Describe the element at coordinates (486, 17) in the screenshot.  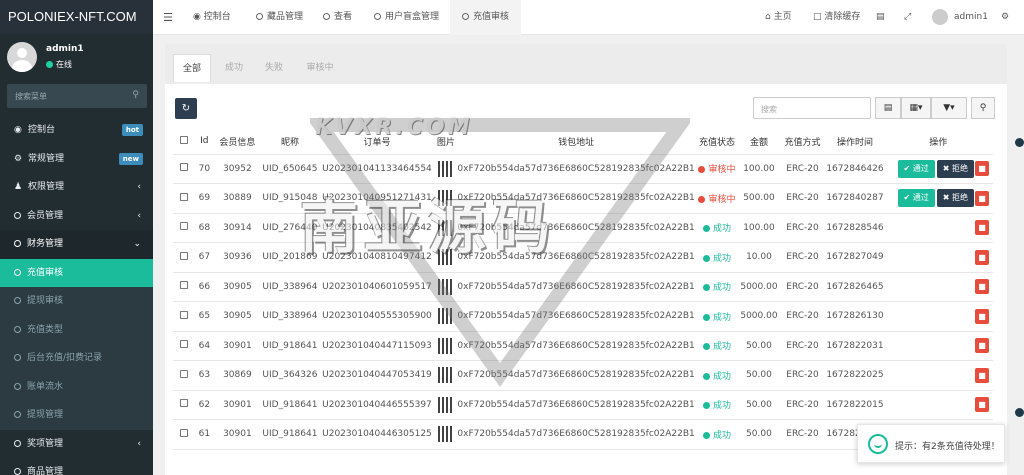
I see `tab-recharge-review: 充值审核` at that location.